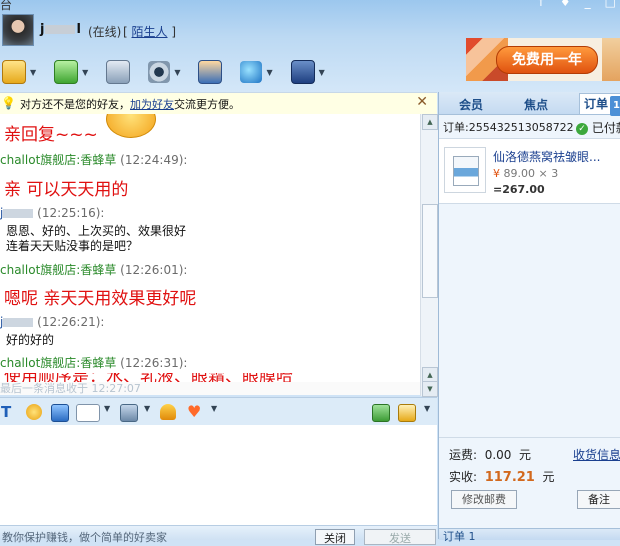  I want to click on lightbulb-icon: 💡, so click(8, 103).